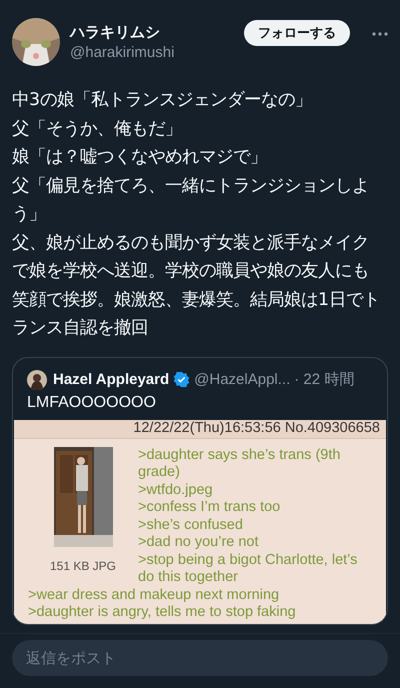  I want to click on file-info: 151 KB JPG, so click(83, 565).